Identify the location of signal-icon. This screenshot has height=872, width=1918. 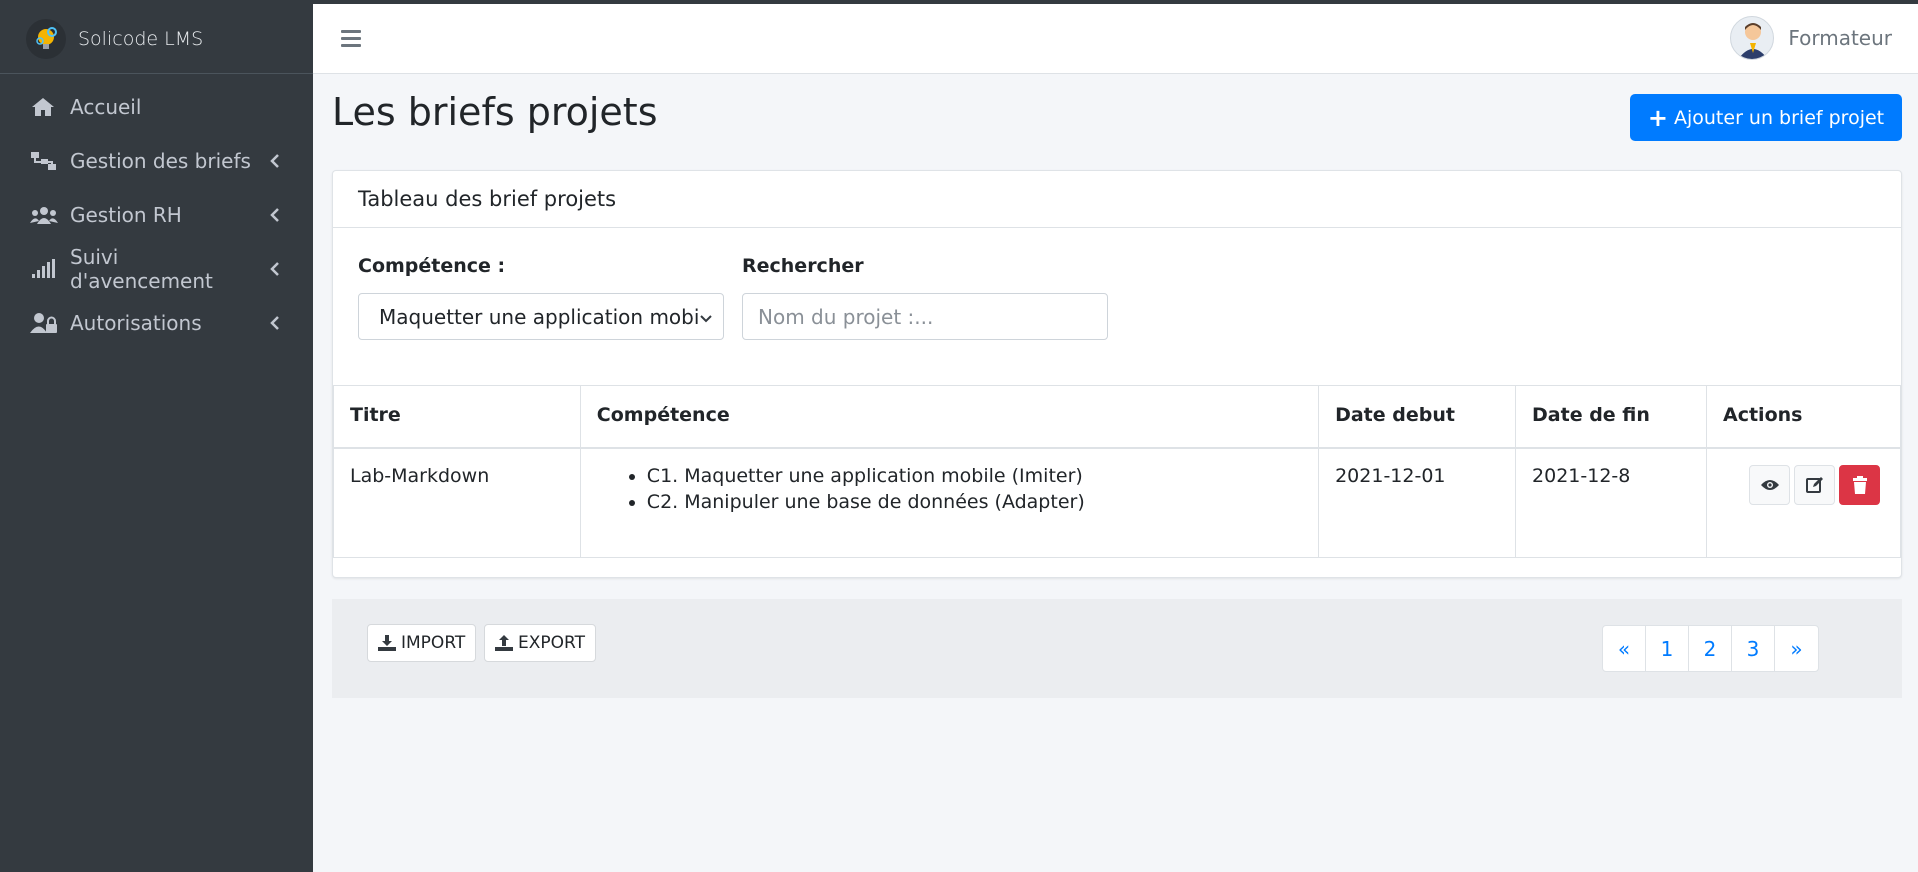
(45, 269).